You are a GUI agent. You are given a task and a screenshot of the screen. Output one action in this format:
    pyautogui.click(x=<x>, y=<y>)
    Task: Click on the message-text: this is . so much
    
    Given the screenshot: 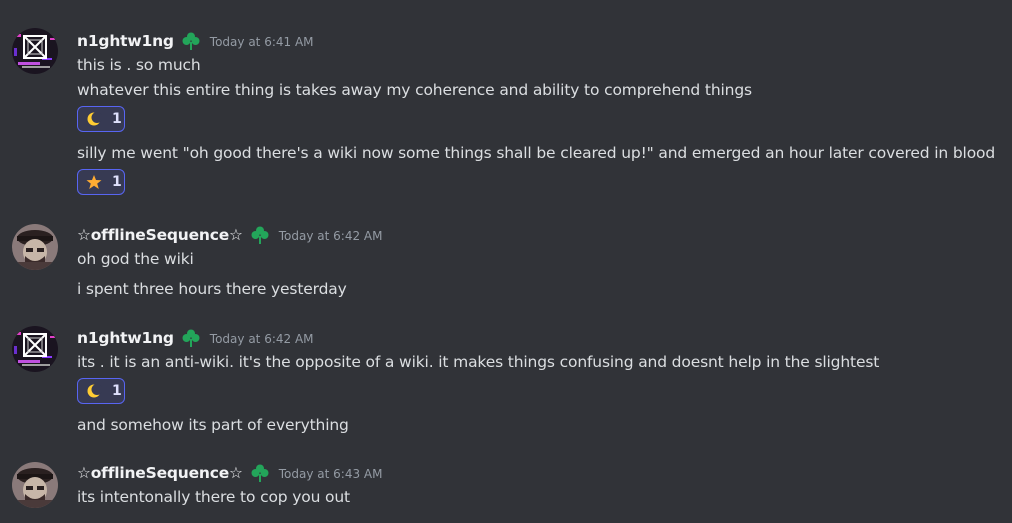 What is the action you would take?
    pyautogui.click(x=139, y=65)
    